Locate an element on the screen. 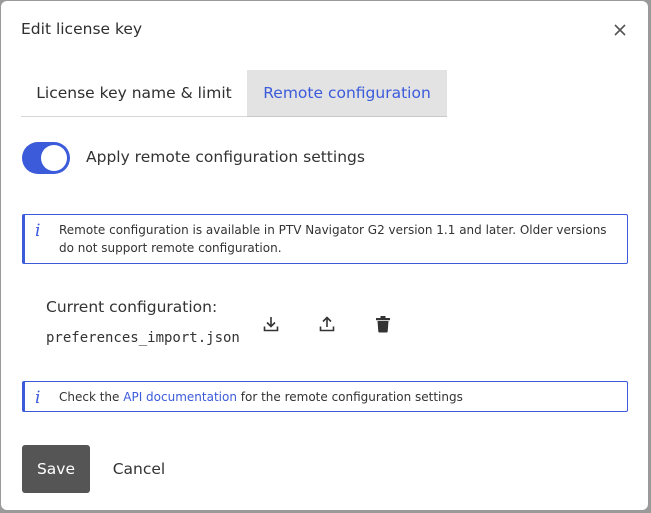  api-documentation-link: API documentation is located at coordinates (180, 397).